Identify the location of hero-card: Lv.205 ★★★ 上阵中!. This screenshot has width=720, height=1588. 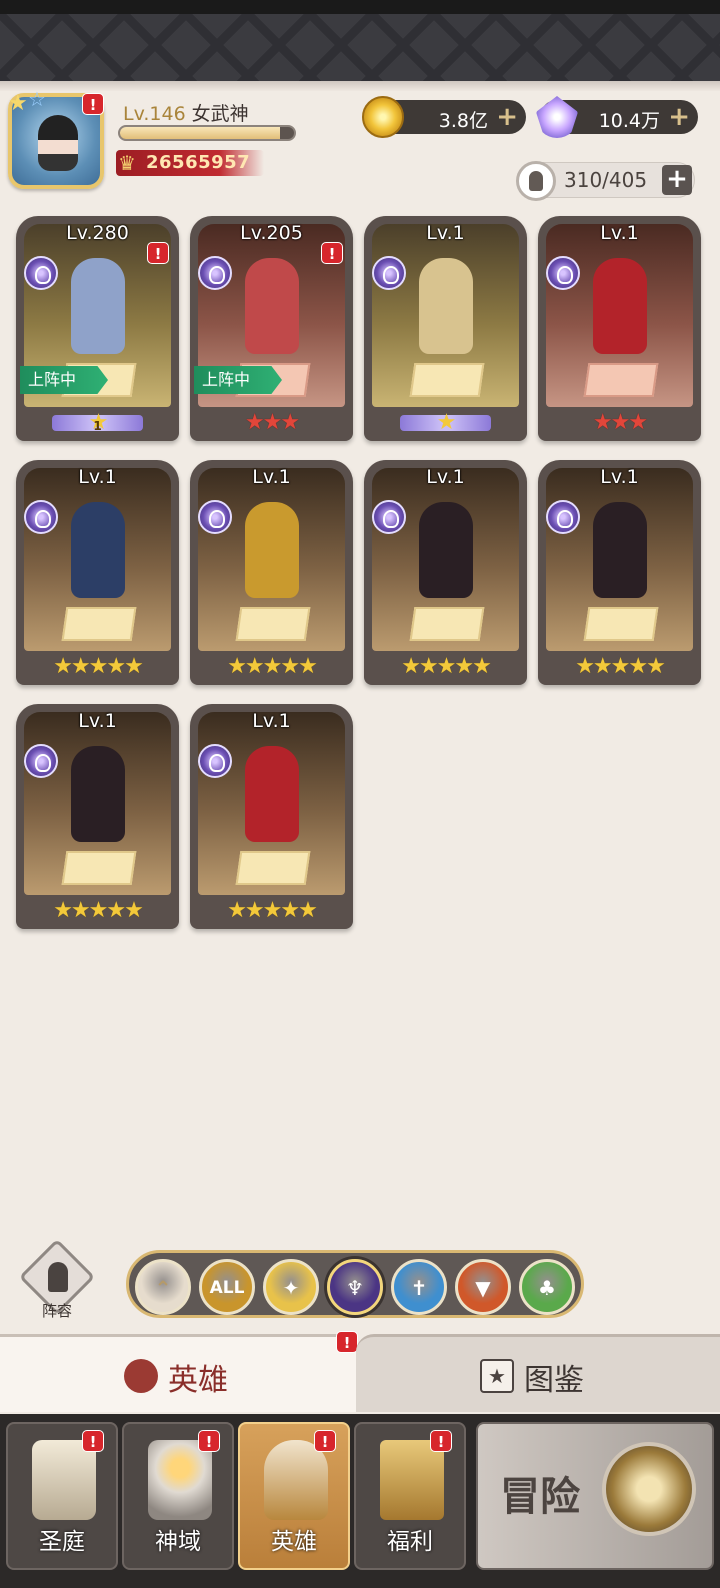
(271, 328).